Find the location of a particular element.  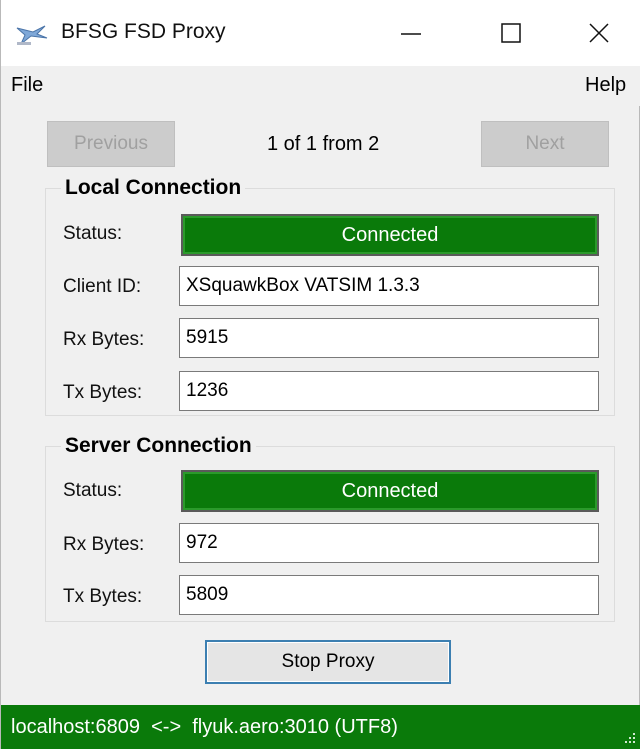

stop-proxy-button: Stop Proxy is located at coordinates (328, 662).